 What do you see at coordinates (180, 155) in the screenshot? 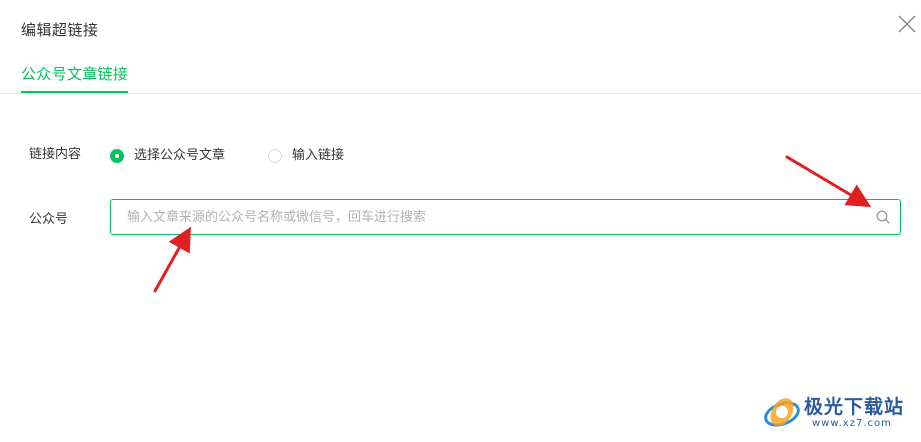
I see `radio-select-article-label: 选择公众号文章` at bounding box center [180, 155].